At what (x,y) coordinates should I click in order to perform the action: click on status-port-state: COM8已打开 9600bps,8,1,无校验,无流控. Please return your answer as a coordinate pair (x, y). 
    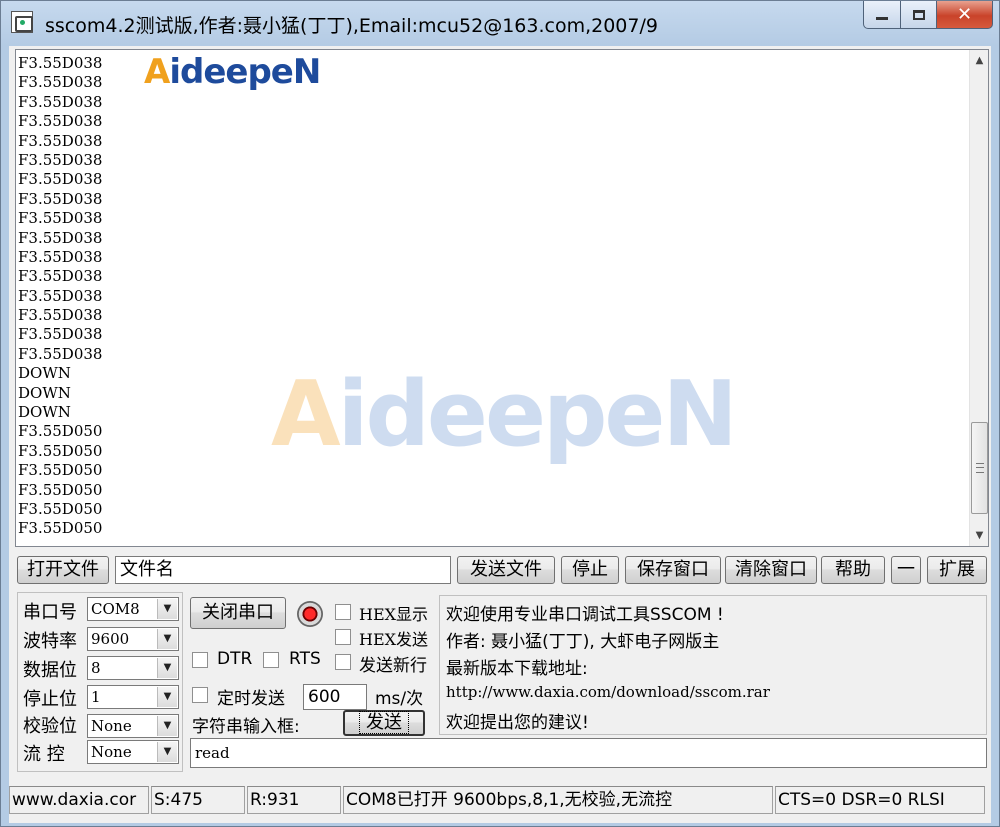
    Looking at the image, I should click on (558, 800).